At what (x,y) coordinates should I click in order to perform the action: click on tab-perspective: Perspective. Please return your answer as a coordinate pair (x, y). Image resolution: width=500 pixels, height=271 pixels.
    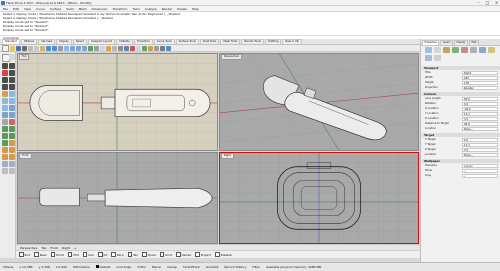
    Looking at the image, I should click on (28, 248).